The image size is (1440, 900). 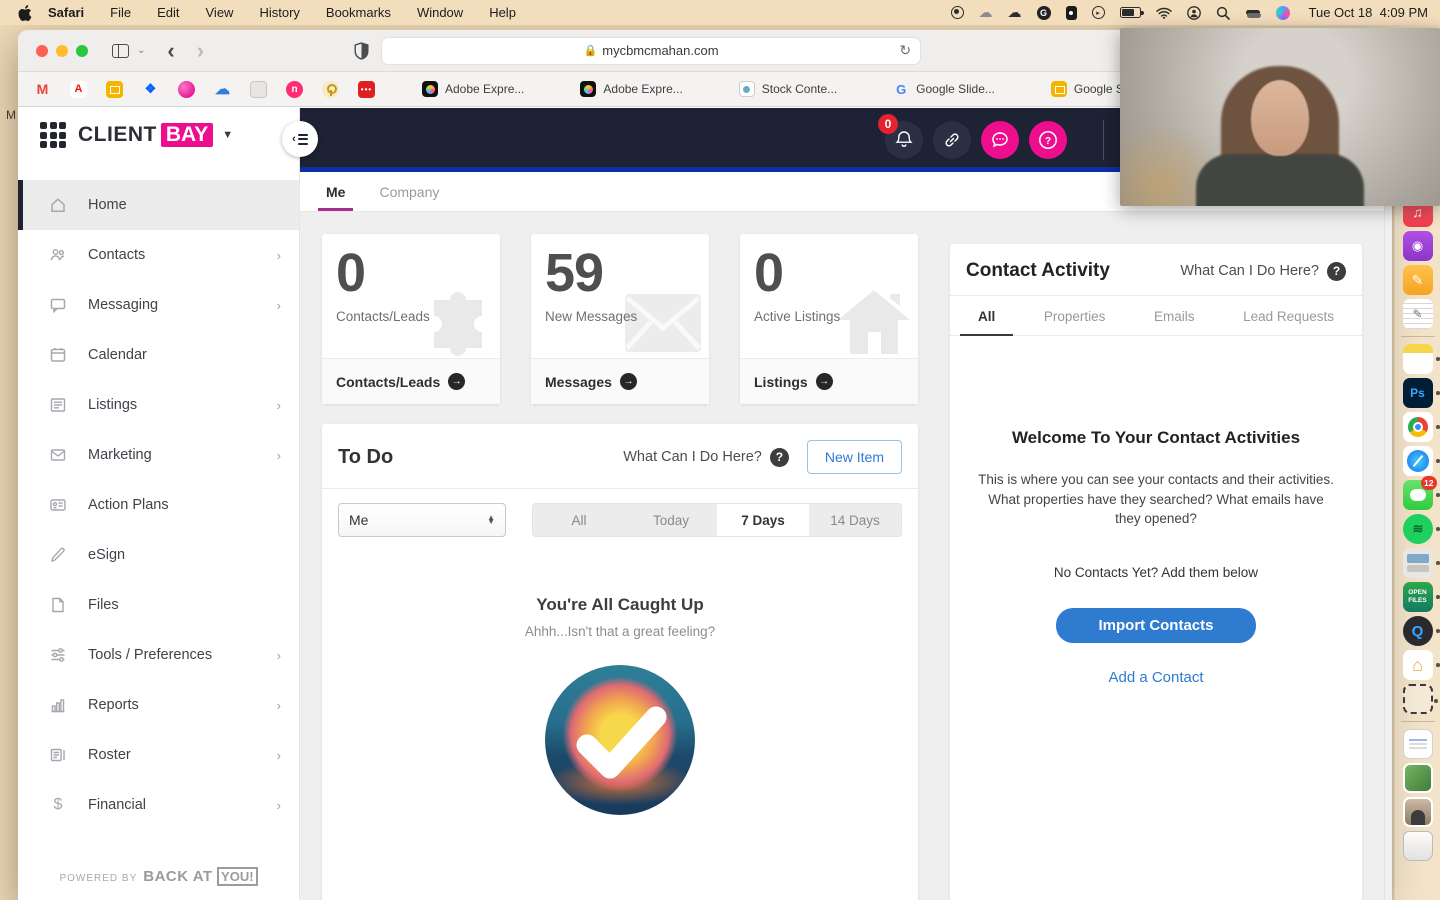 What do you see at coordinates (829, 381) in the screenshot?
I see `listings-link: Listings` at bounding box center [829, 381].